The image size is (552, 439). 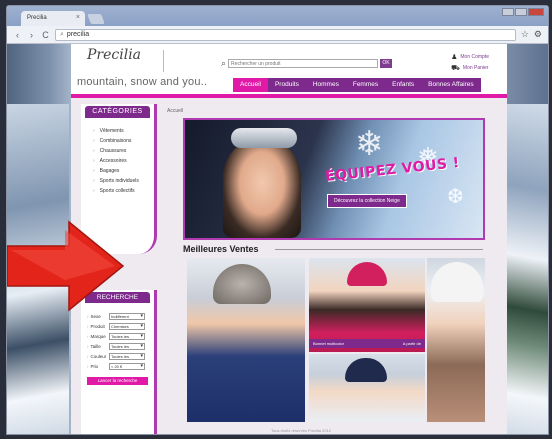 I want to click on filter-row: Prix< 20 €, so click(x=117, y=366).